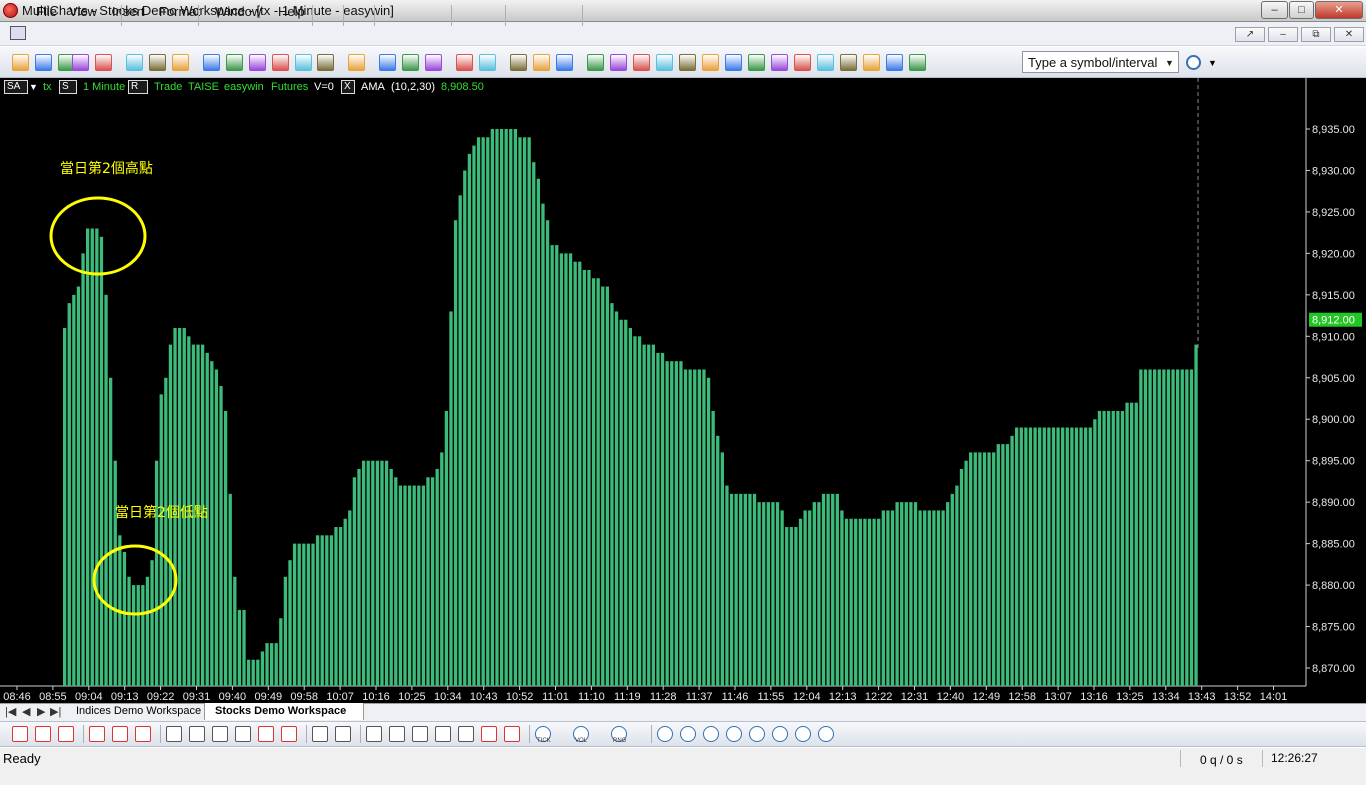 The height and width of the screenshot is (785, 1366). I want to click on bar-first-icon, so click(595, 62).